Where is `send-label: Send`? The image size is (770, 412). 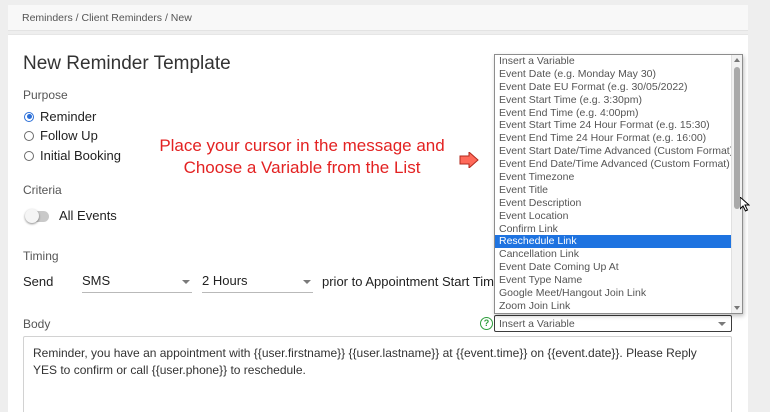 send-label: Send is located at coordinates (38, 281).